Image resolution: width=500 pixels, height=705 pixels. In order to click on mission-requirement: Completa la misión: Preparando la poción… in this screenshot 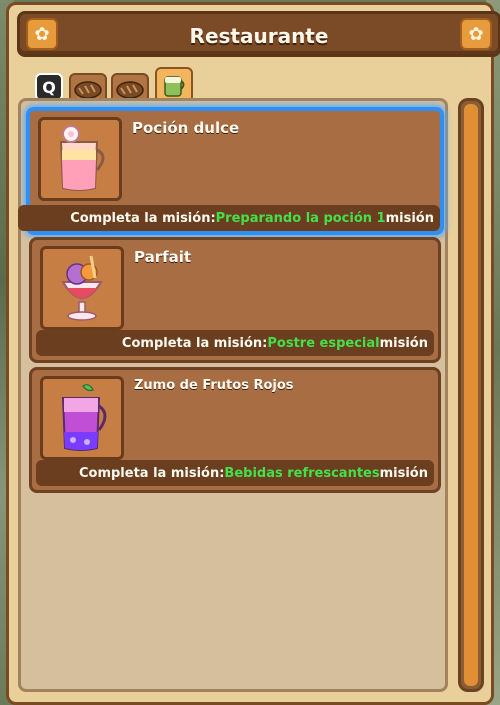, I will do `click(229, 218)`.